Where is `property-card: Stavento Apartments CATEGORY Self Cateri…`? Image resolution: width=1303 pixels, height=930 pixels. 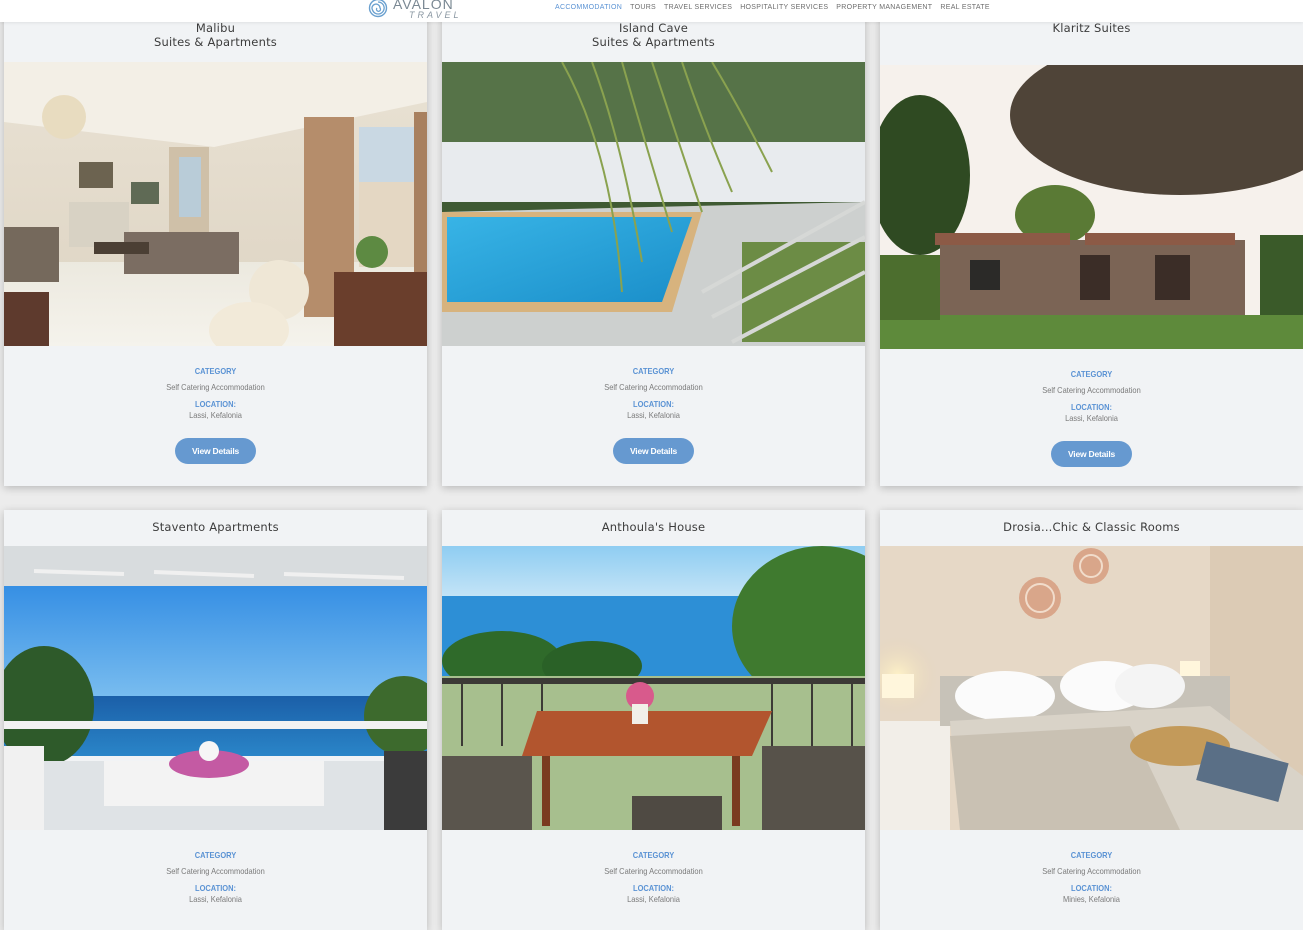
property-card: Stavento Apartments CATEGORY Self Cateri… is located at coordinates (215, 720).